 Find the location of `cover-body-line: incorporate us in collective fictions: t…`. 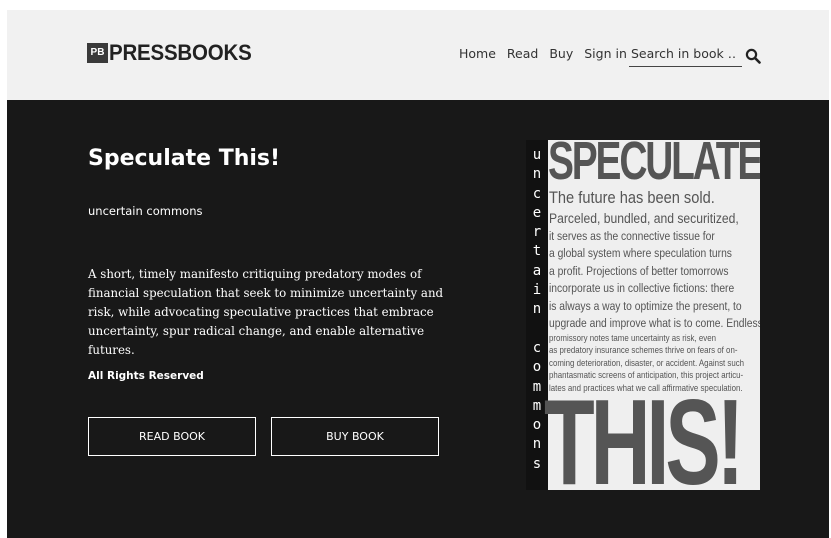

cover-body-line: incorporate us in collective fictions: t… is located at coordinates (642, 288).